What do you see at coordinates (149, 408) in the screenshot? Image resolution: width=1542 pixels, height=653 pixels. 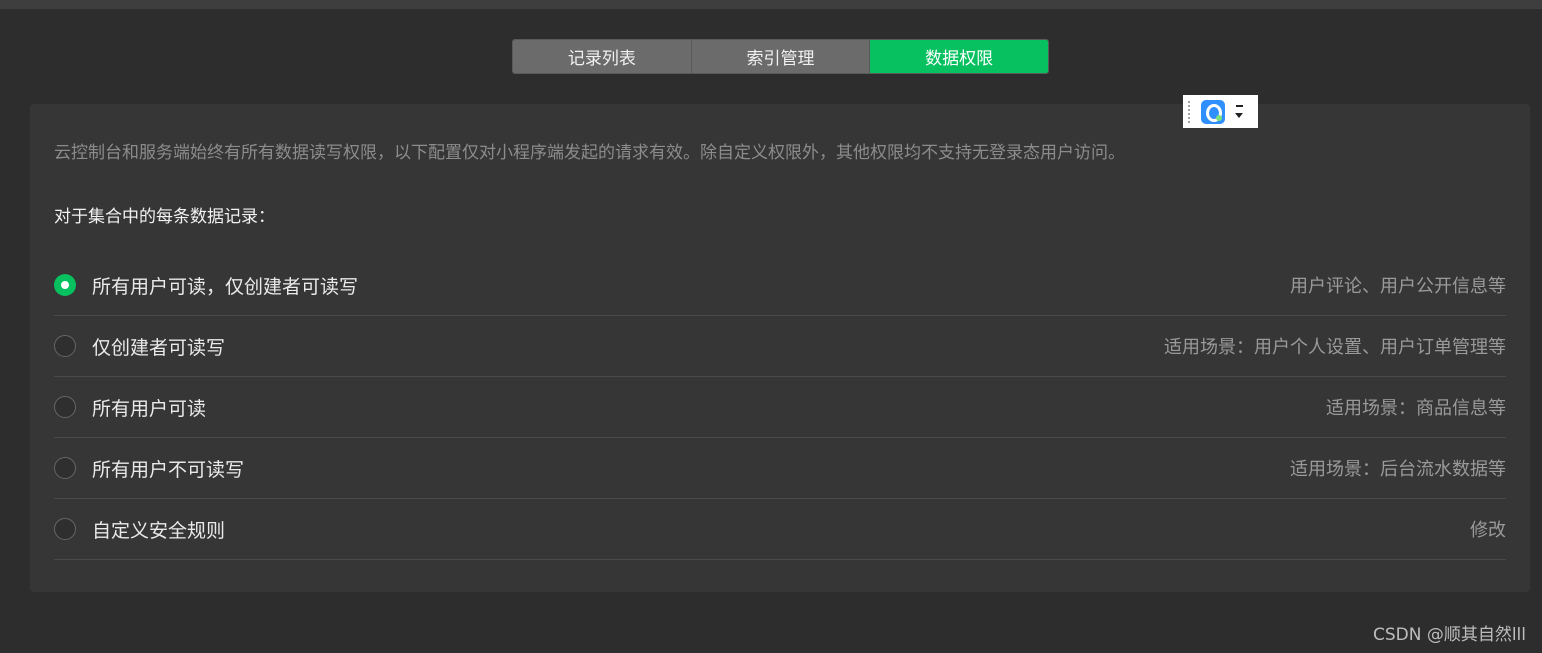 I see `option-label: 所有用户可读` at bounding box center [149, 408].